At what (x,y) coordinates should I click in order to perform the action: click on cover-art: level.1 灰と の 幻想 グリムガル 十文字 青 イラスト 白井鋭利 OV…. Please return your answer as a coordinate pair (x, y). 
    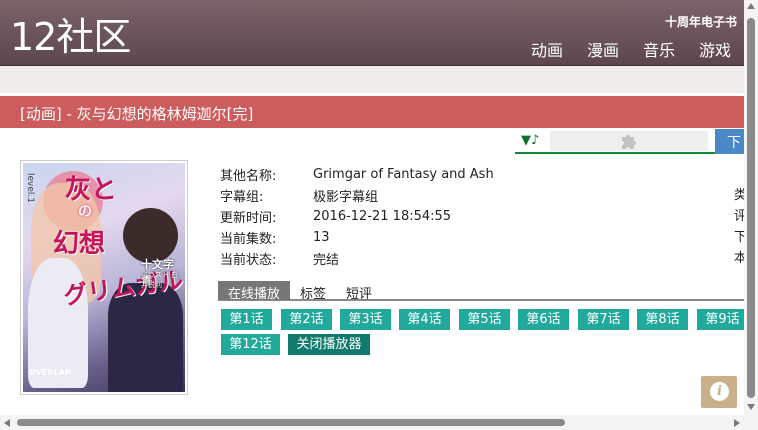
    Looking at the image, I should click on (104, 277).